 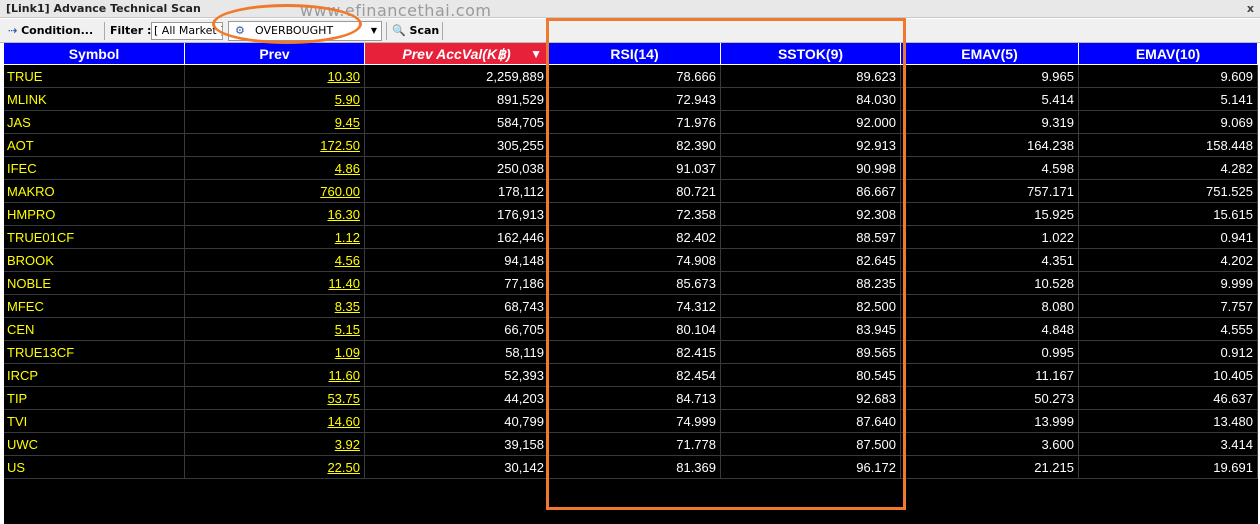 What do you see at coordinates (347, 99) in the screenshot?
I see `prev-price-link: 5.90` at bounding box center [347, 99].